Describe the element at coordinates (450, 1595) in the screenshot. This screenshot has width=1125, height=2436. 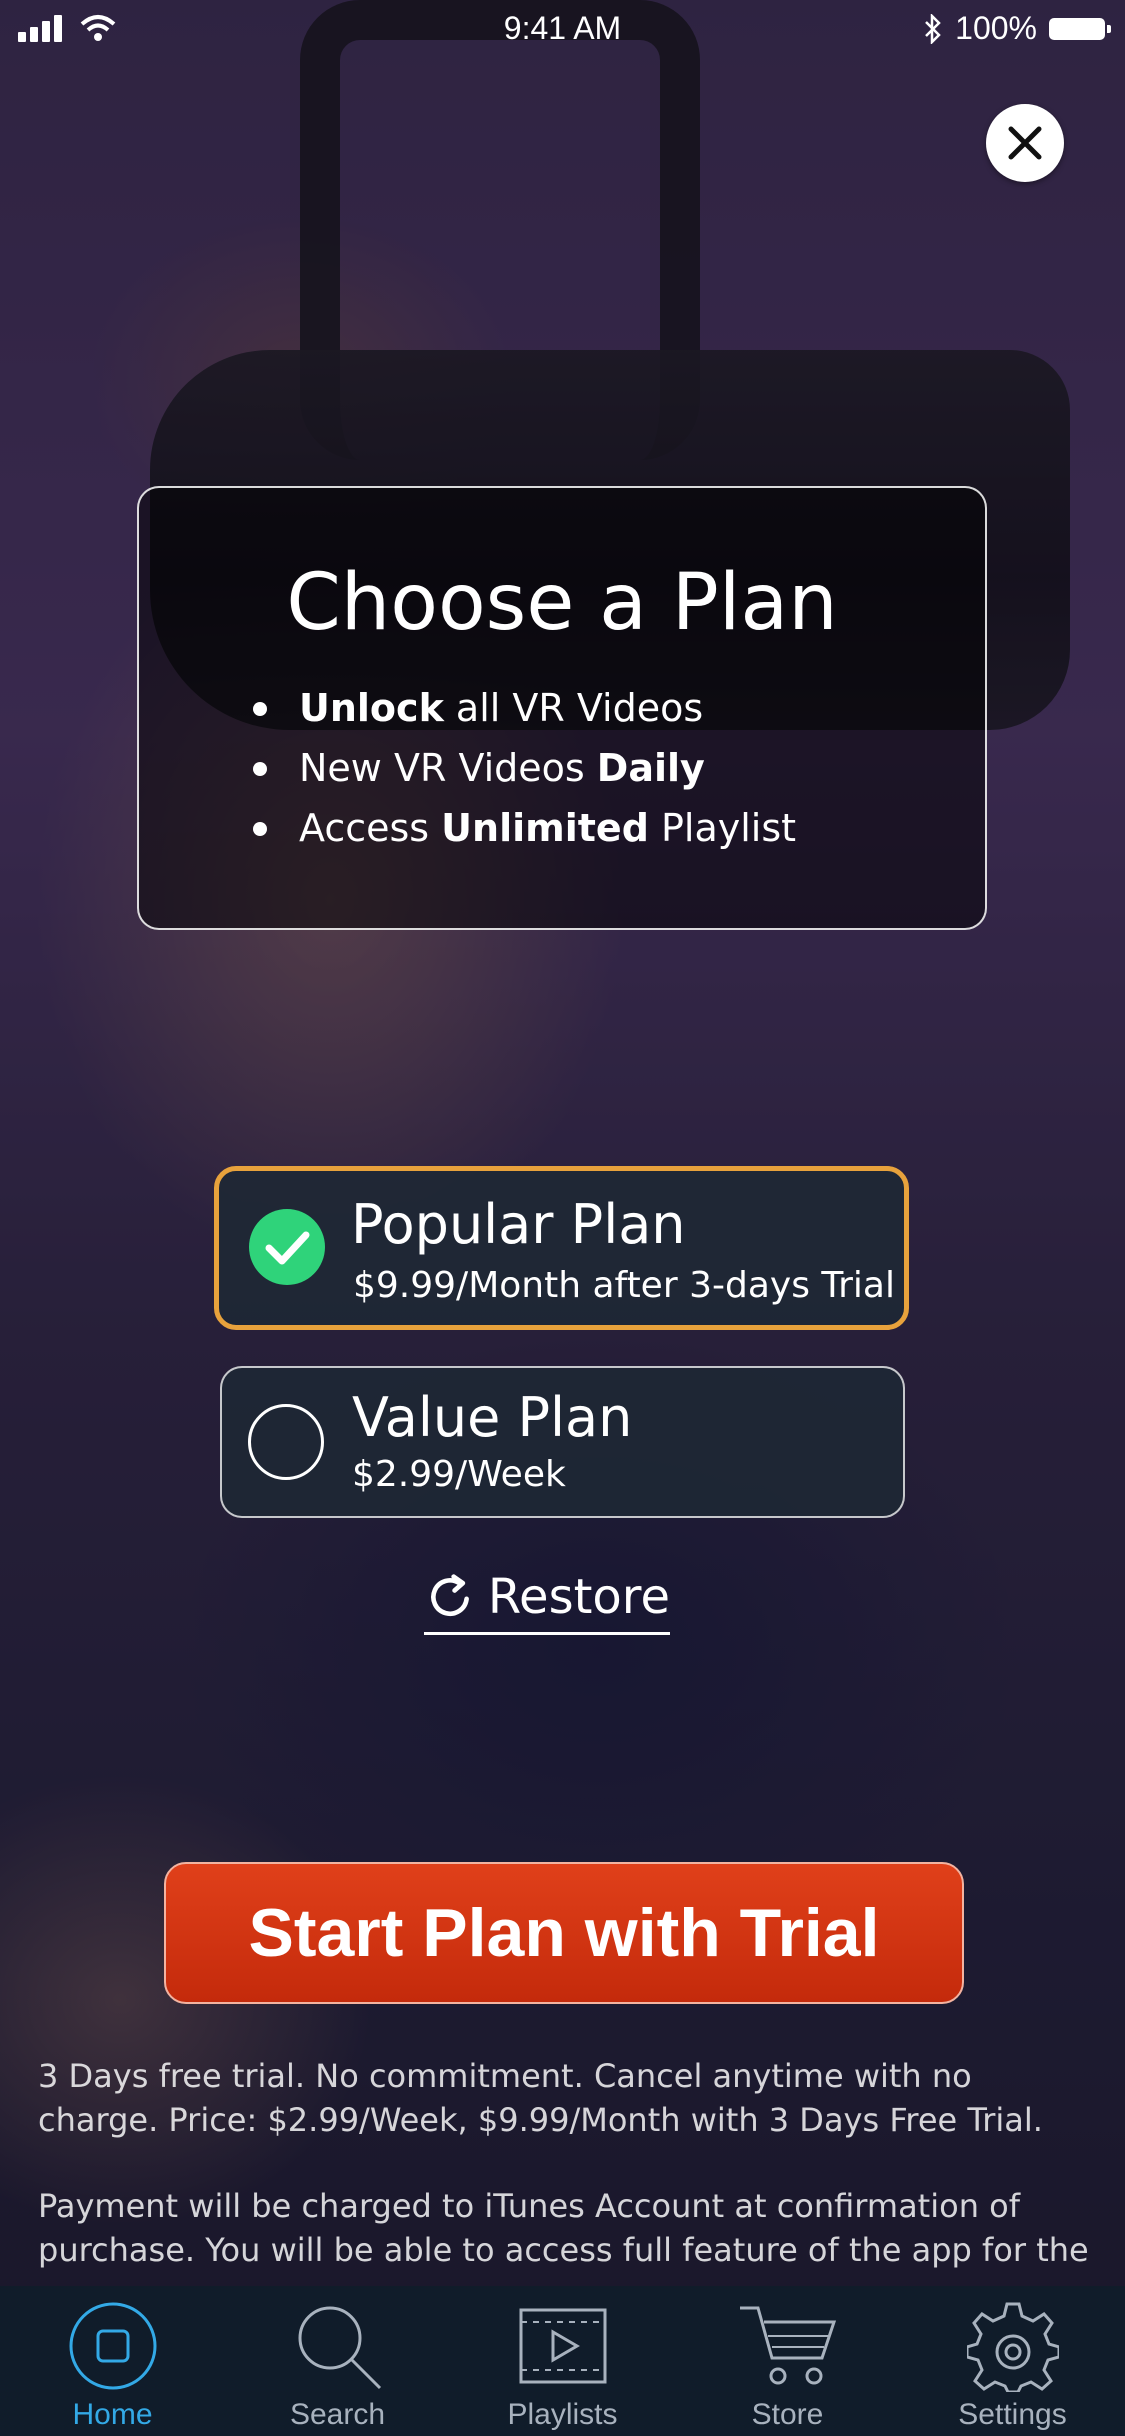
I see `refresh-icon` at that location.